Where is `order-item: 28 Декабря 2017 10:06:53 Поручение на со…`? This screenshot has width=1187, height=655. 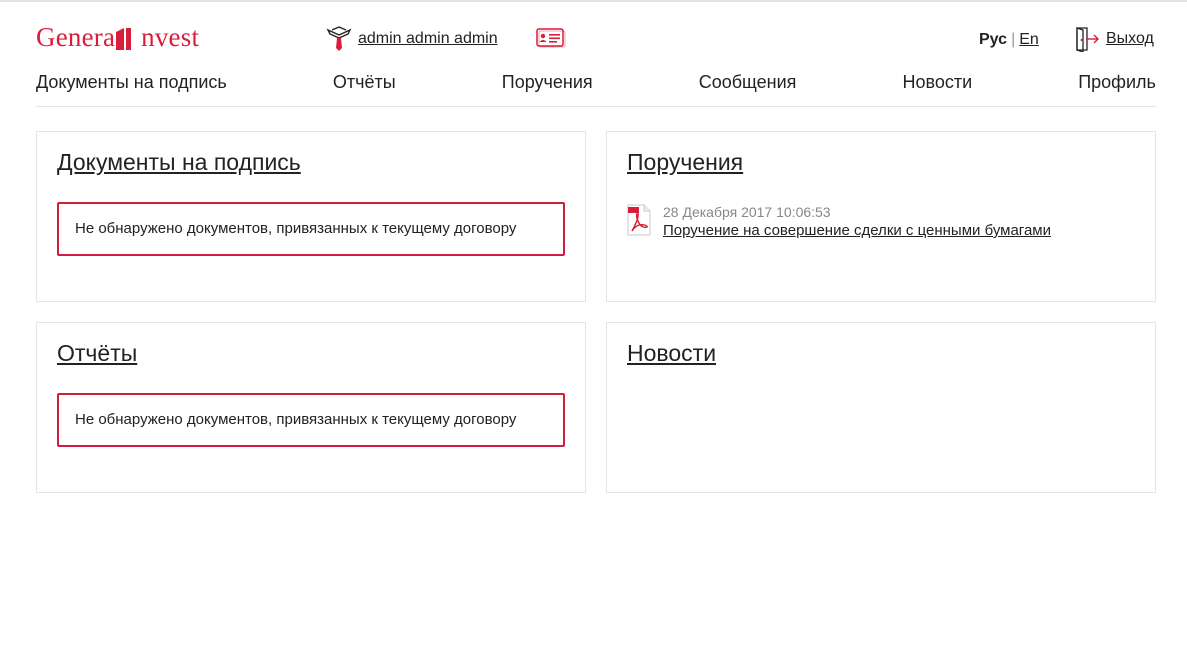
order-item: 28 Декабря 2017 10:06:53 Поручение на со… is located at coordinates (839, 223).